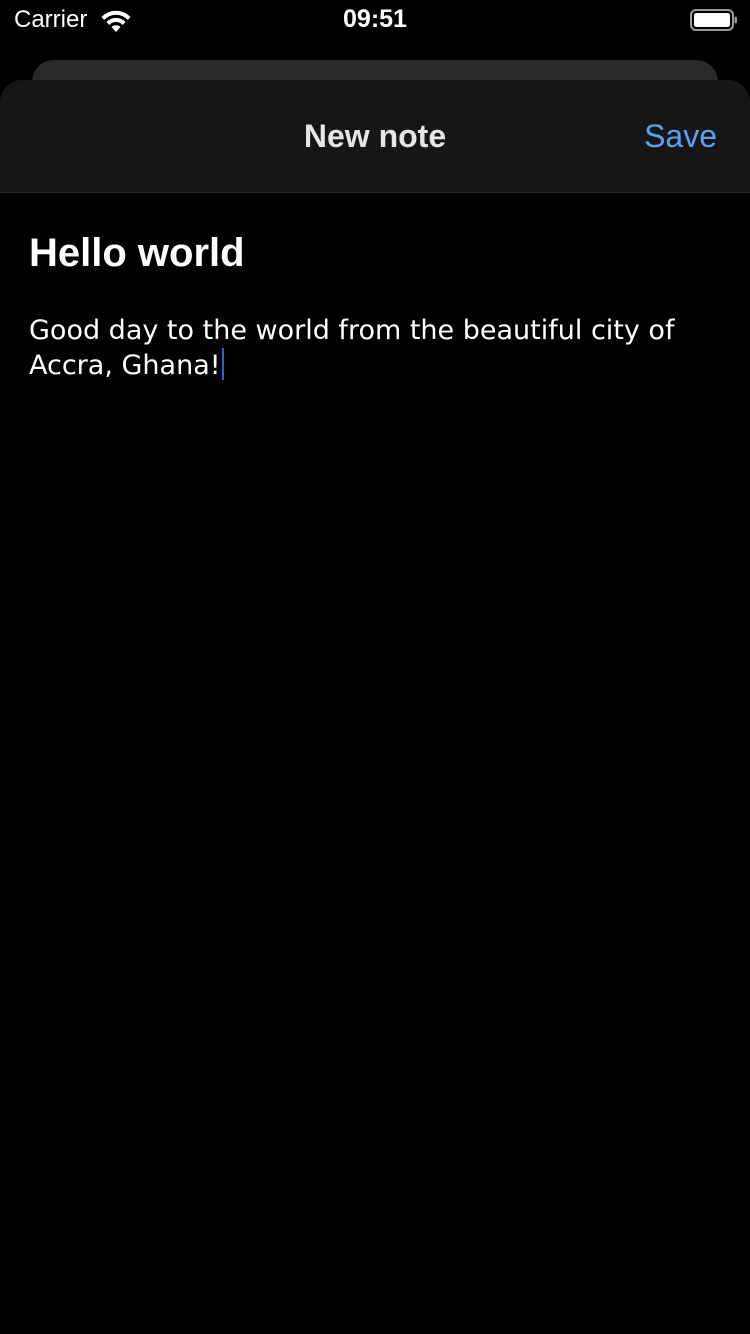 Image resolution: width=750 pixels, height=1334 pixels. Describe the element at coordinates (713, 20) in the screenshot. I see `battery-full-icon` at that location.